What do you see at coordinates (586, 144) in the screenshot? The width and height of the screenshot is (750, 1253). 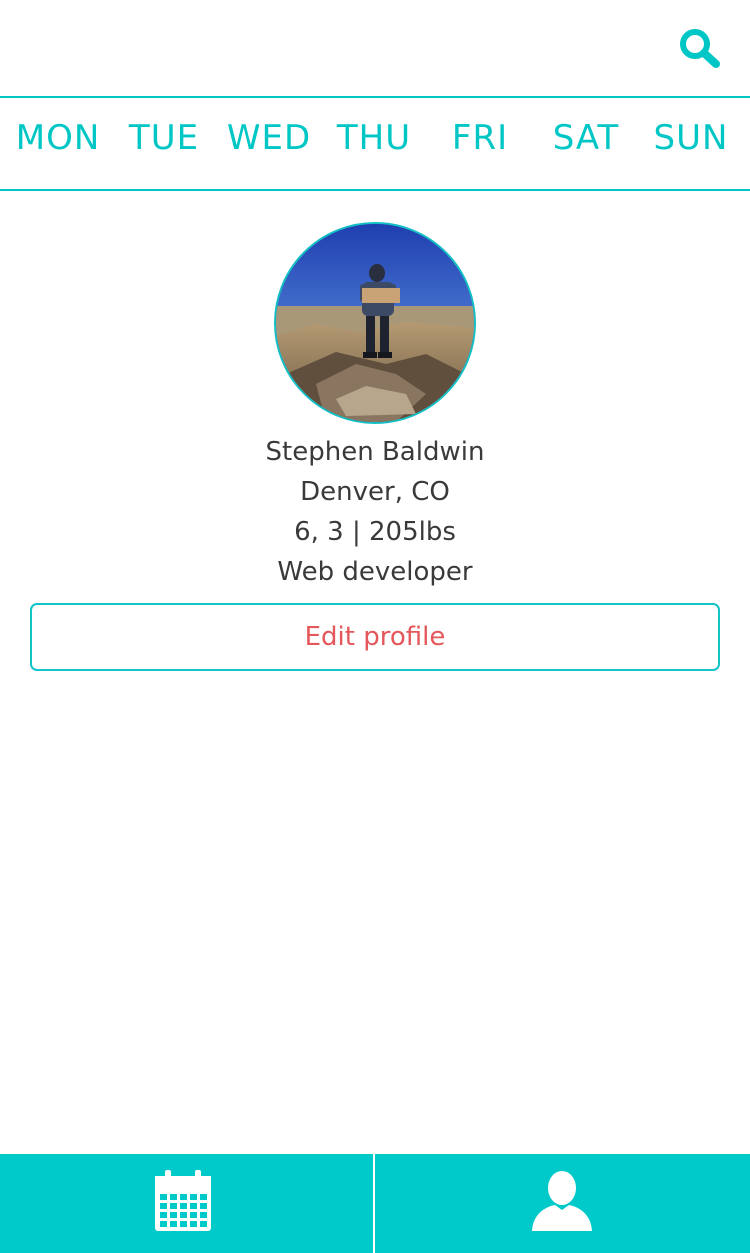 I see `tab-sat: SAT` at bounding box center [586, 144].